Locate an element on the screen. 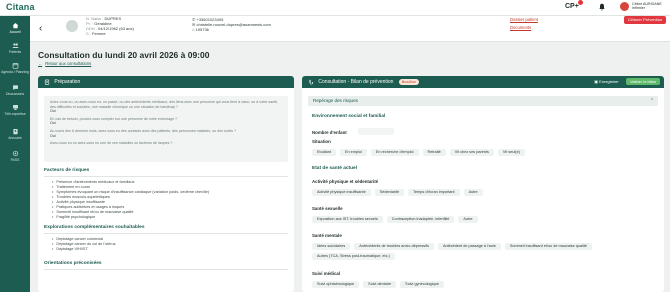 This screenshot has height=292, width=670. sidebar-item-accueil: Accueil is located at coordinates (15, 28).